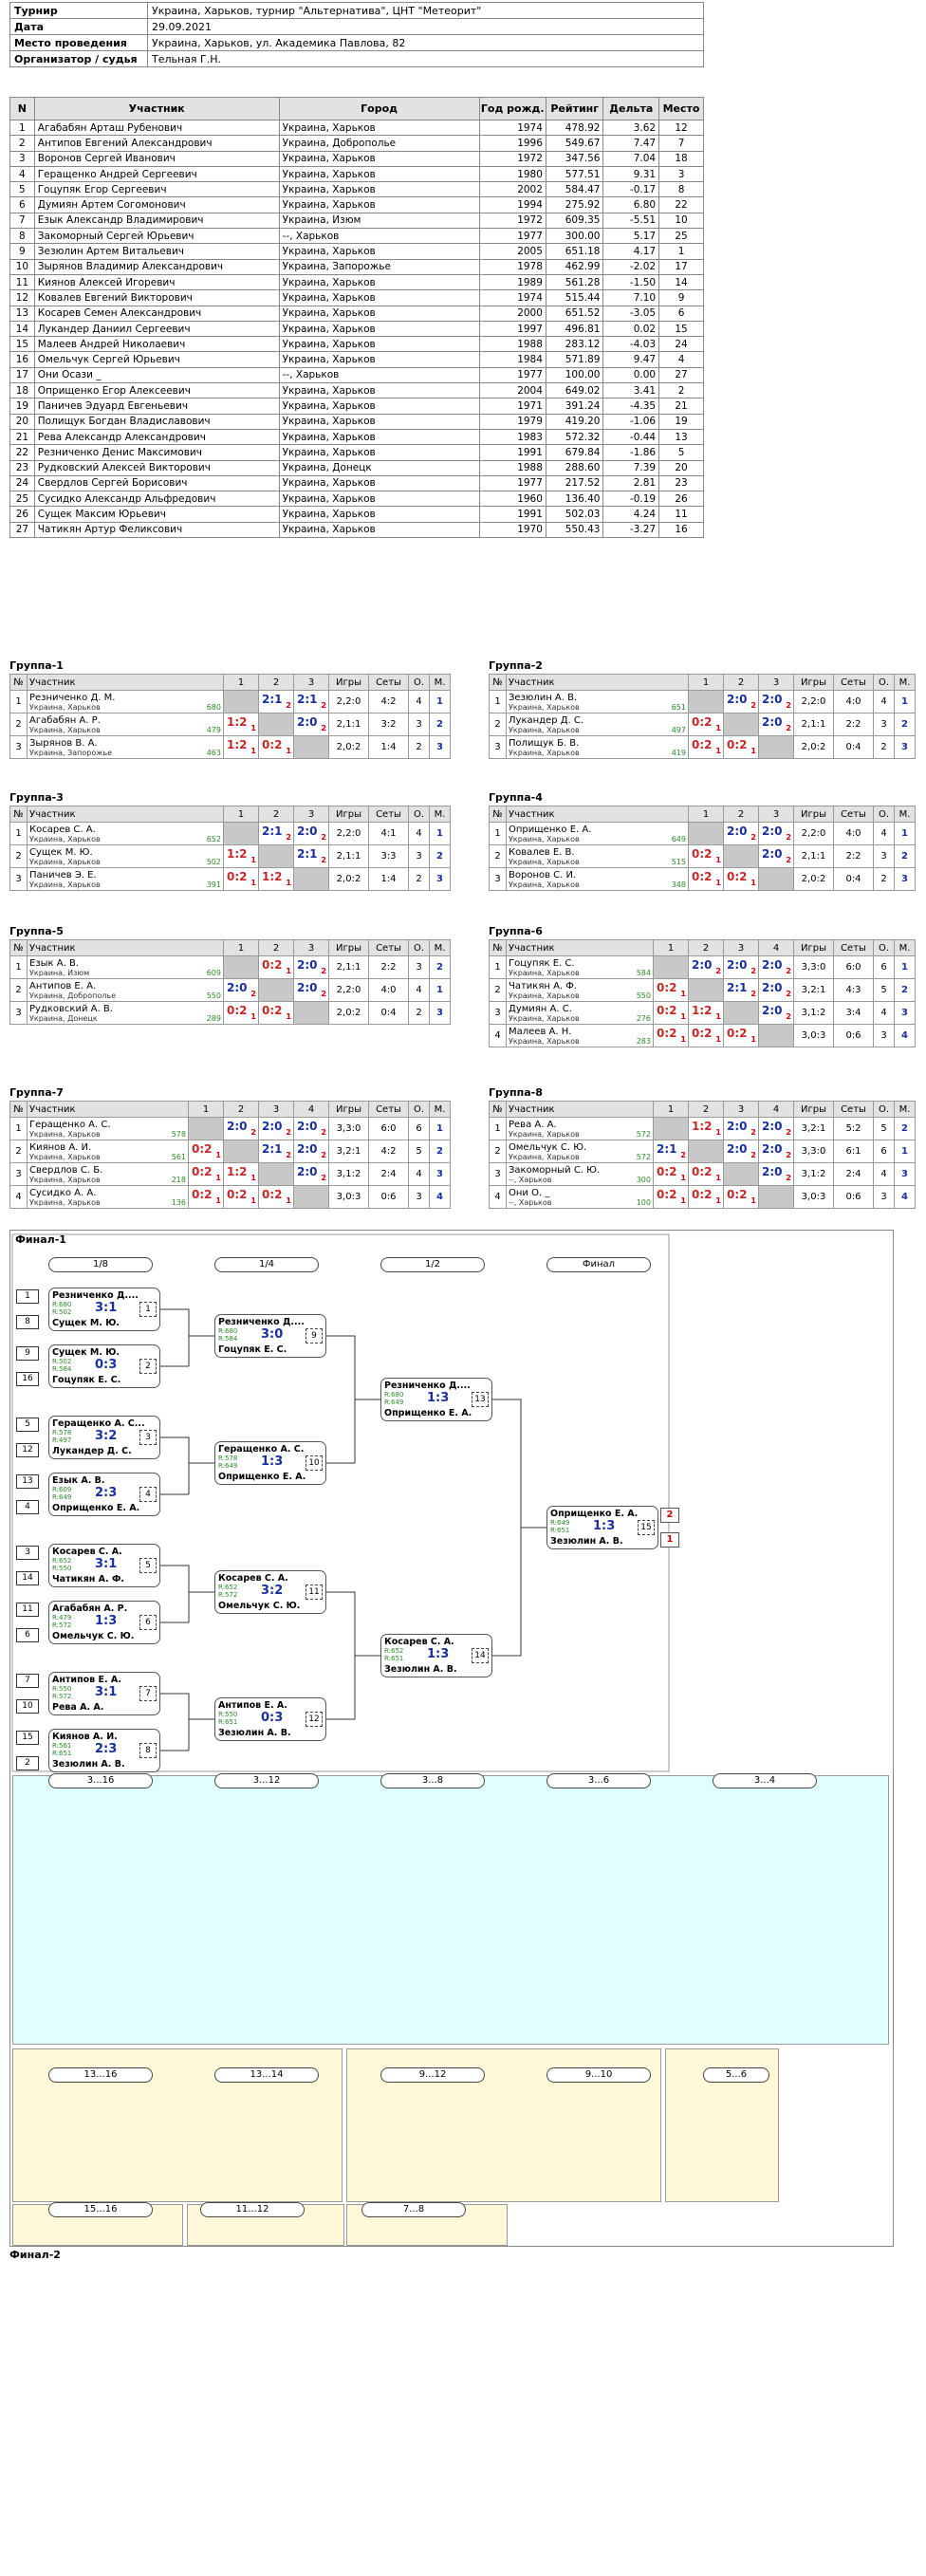 The width and height of the screenshot is (926, 2576). What do you see at coordinates (62, 1369) in the screenshot?
I see `match-rating-b: R:584` at bounding box center [62, 1369].